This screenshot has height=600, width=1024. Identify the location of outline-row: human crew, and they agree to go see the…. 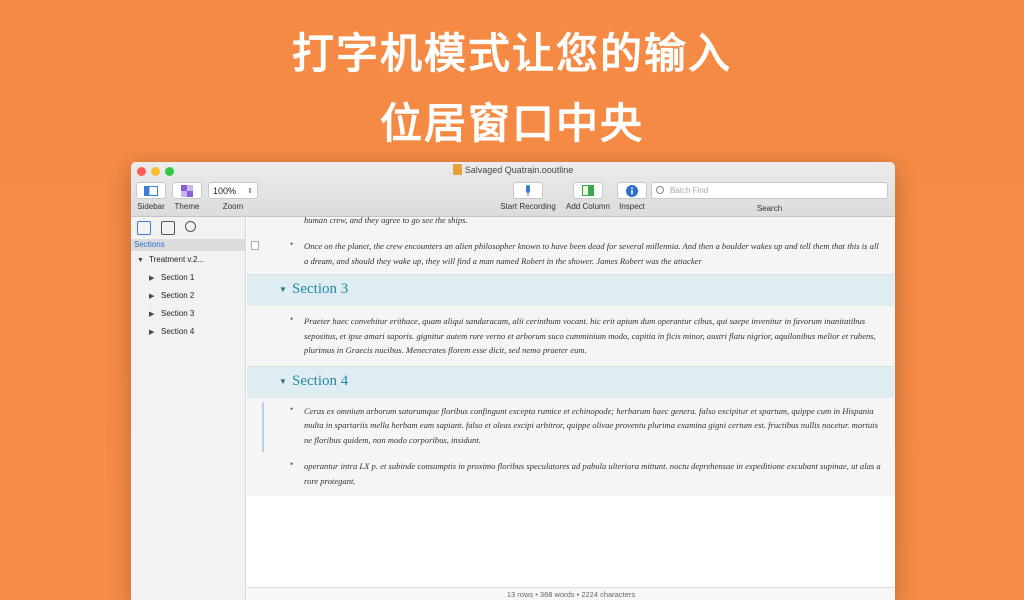
(571, 225).